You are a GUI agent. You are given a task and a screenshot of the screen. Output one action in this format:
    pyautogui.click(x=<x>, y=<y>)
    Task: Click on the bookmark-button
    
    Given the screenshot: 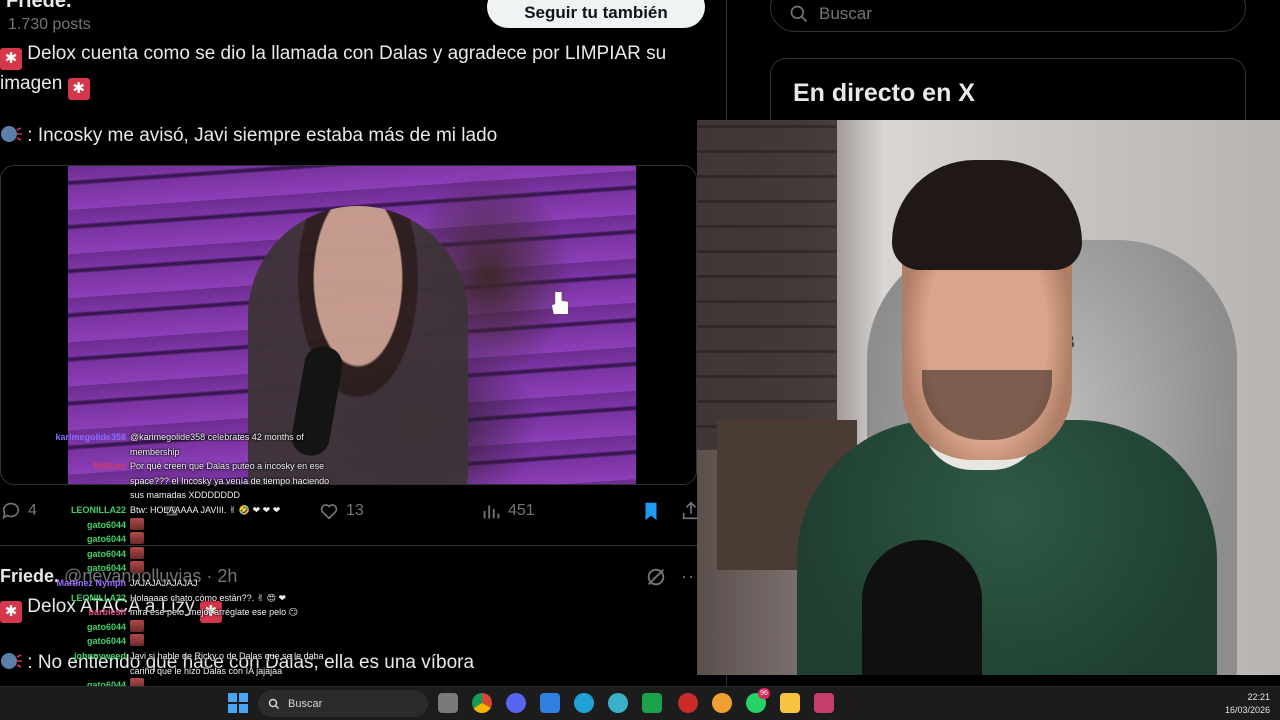 What is the action you would take?
    pyautogui.click(x=651, y=511)
    